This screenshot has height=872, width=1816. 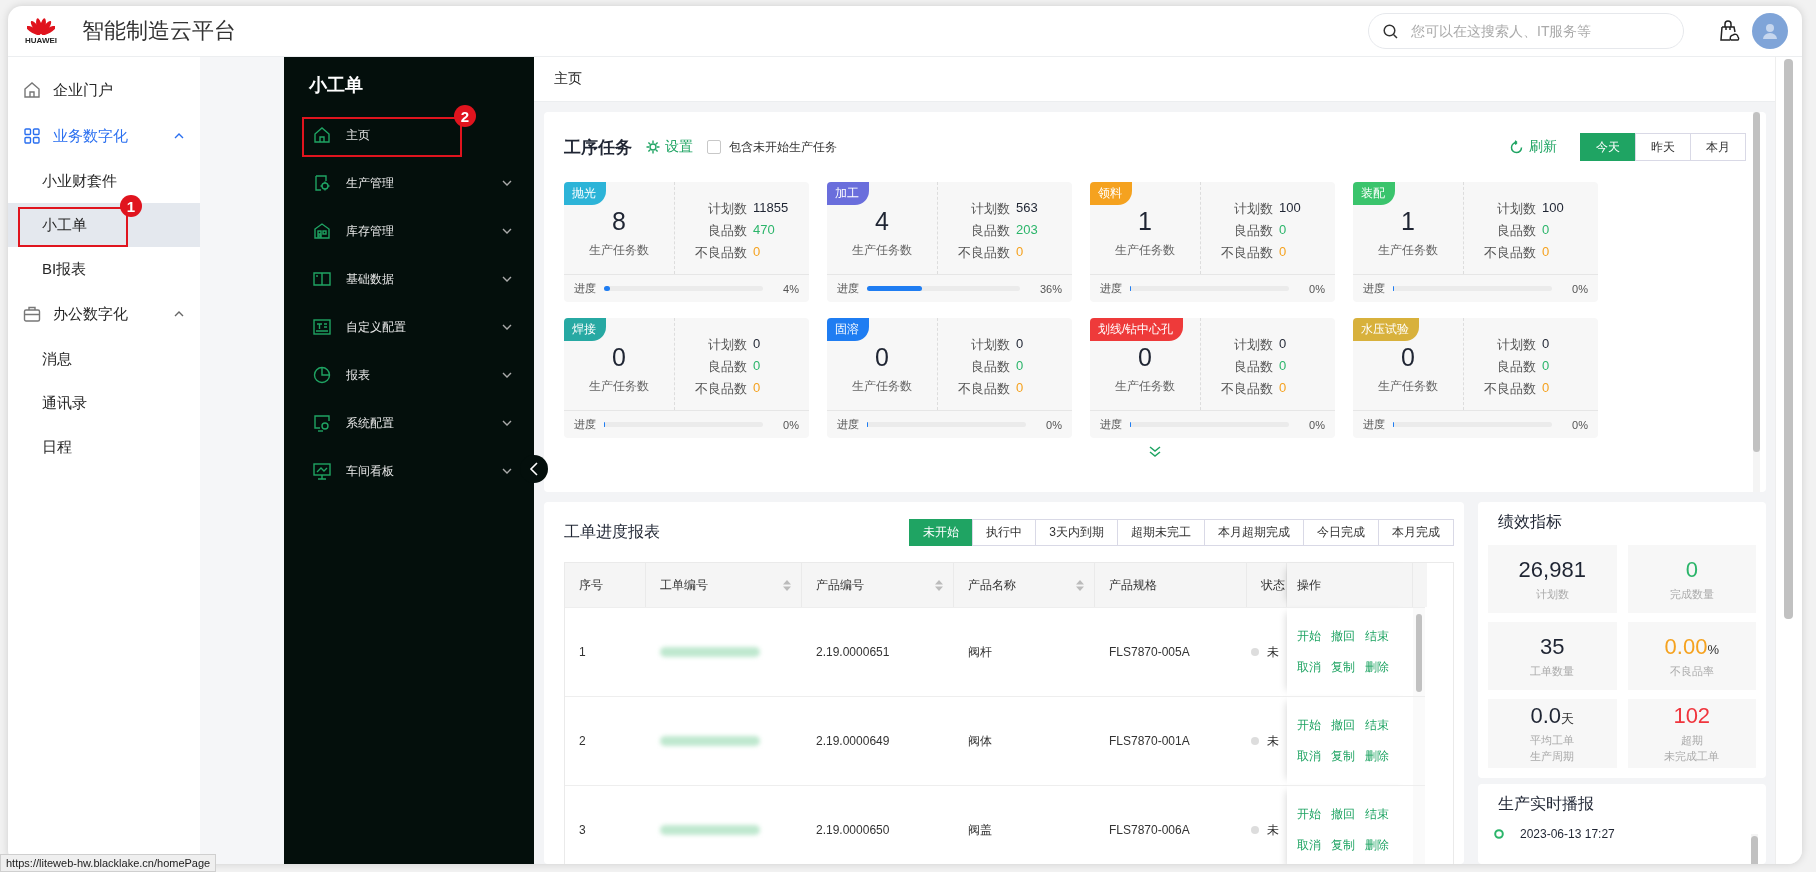 I want to click on section-title: 绩效指标, so click(x=1530, y=522).